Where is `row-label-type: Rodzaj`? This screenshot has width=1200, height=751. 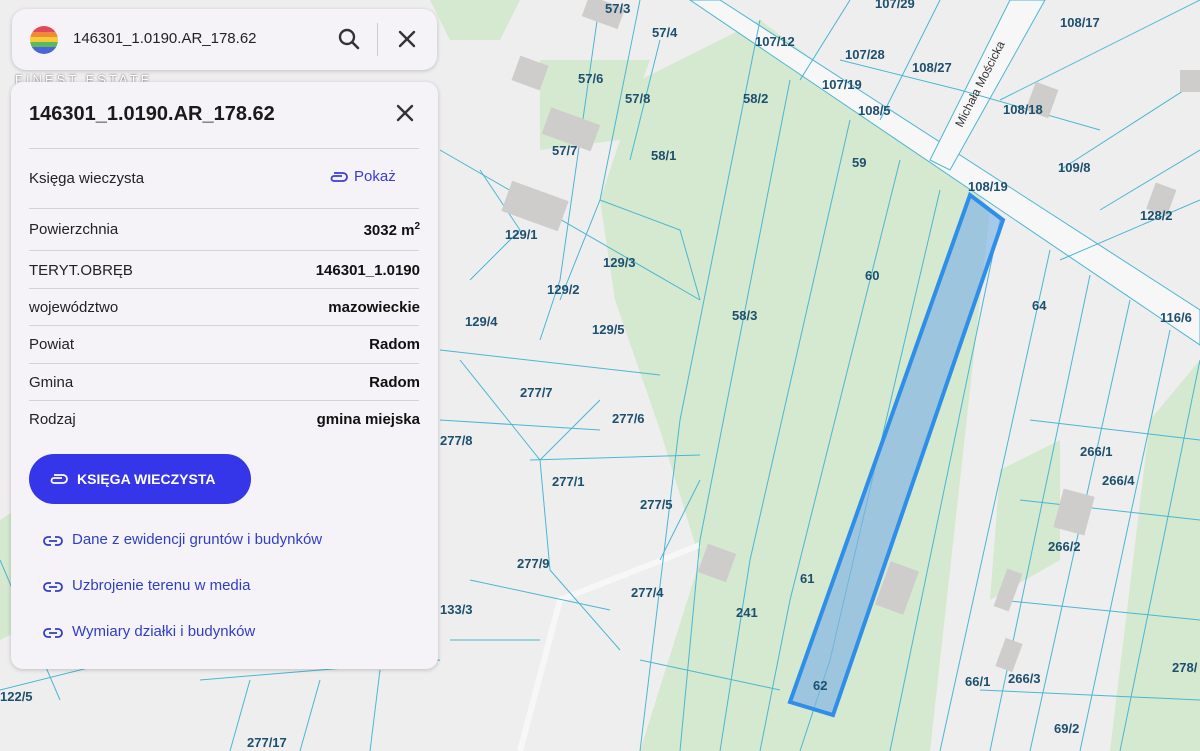
row-label-type: Rodzaj is located at coordinates (52, 419).